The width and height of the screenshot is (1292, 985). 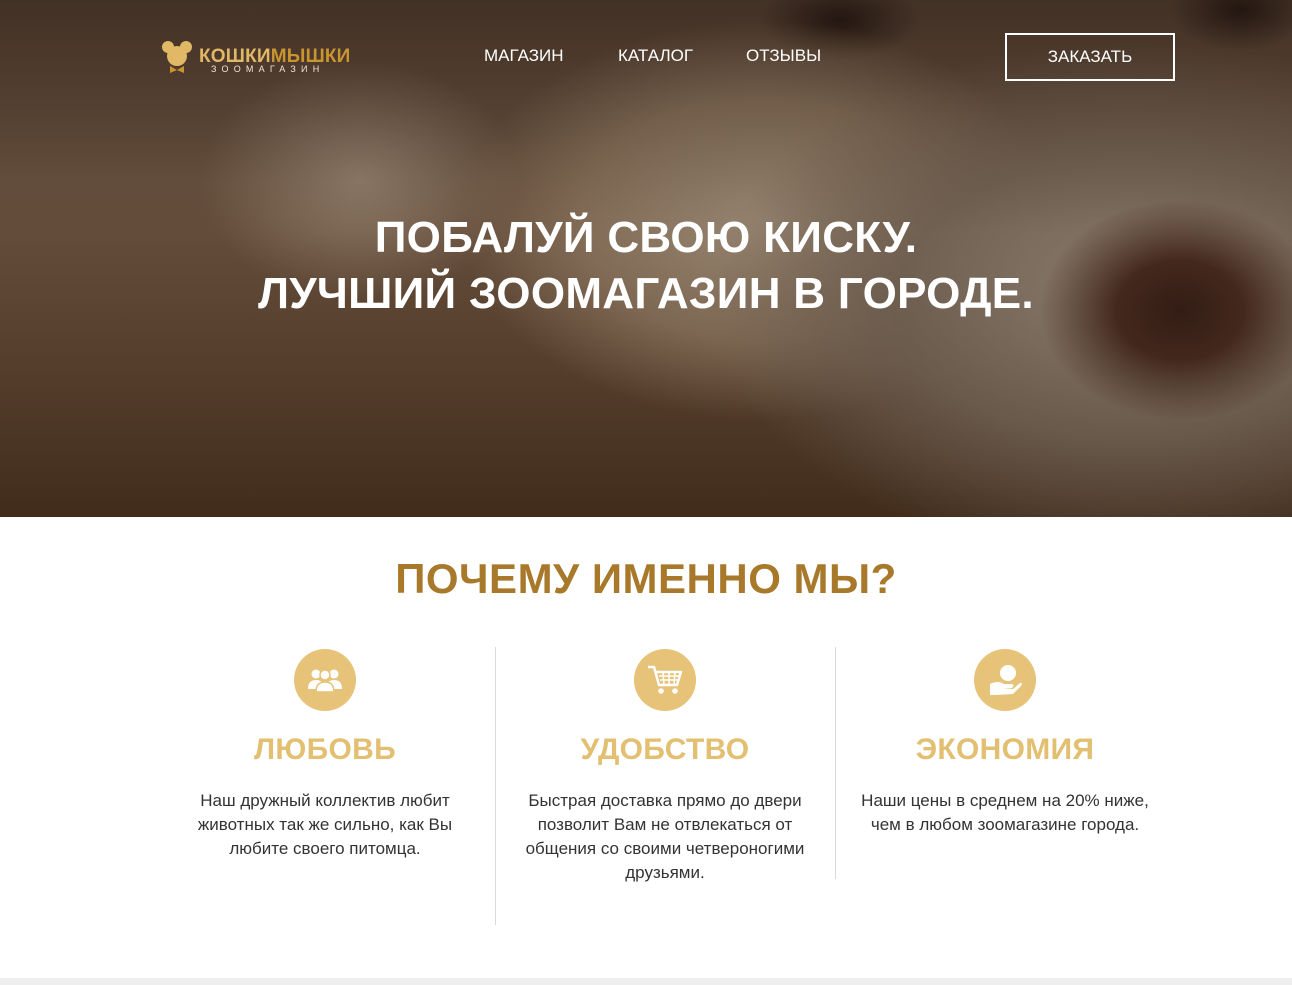 What do you see at coordinates (523, 56) in the screenshot?
I see `nav-item-shop: МАГАЗИН` at bounding box center [523, 56].